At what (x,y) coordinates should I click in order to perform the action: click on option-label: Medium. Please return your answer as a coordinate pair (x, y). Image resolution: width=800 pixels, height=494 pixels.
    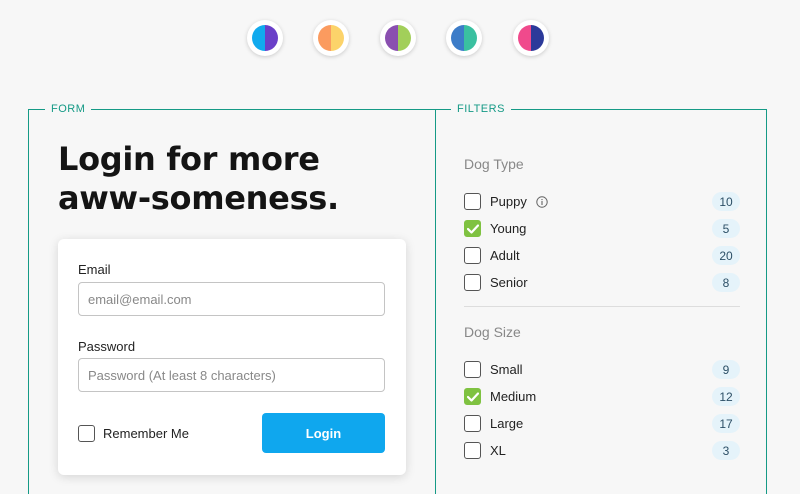
    Looking at the image, I should click on (513, 396).